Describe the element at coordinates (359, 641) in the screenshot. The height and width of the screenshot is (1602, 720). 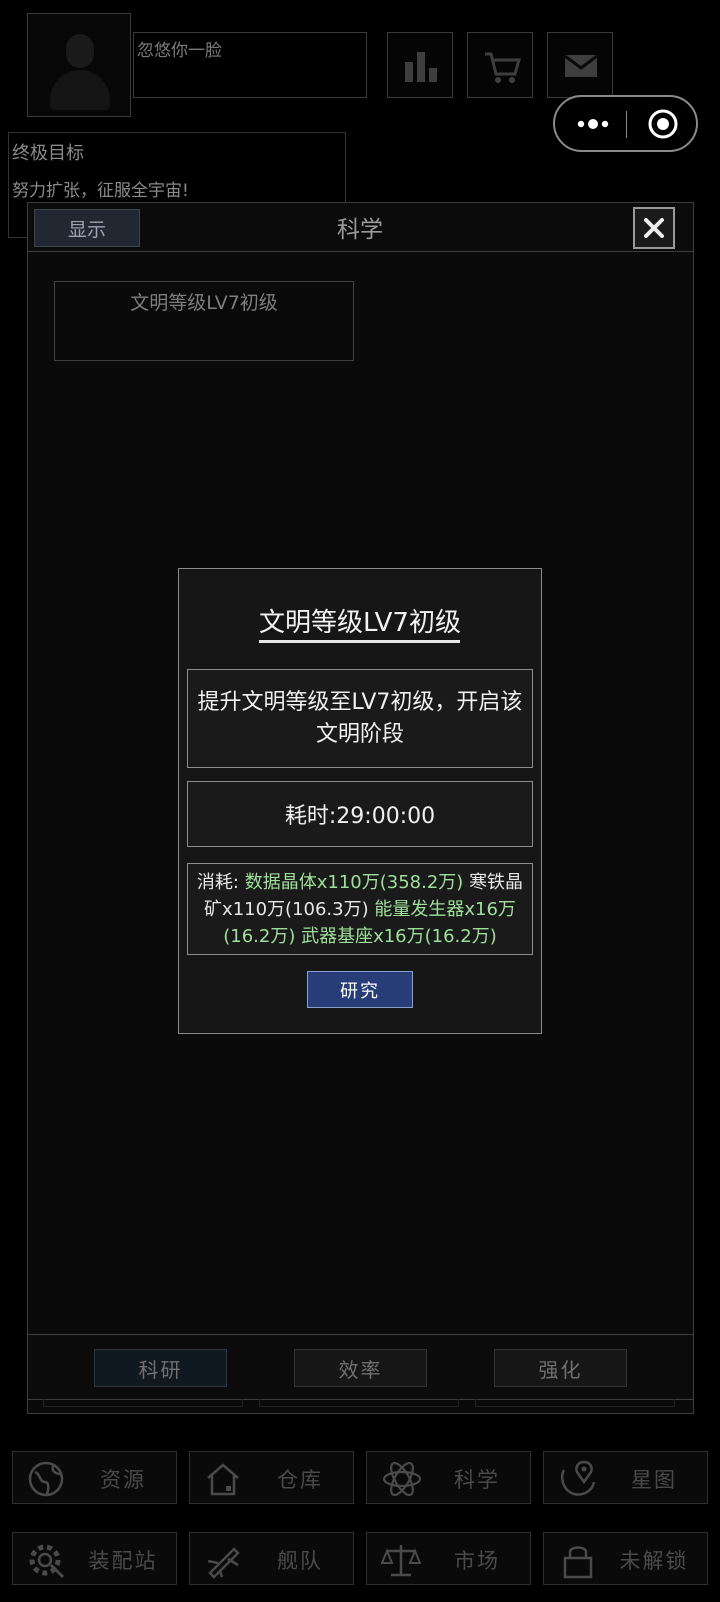
I see `dialog-title-underline` at that location.